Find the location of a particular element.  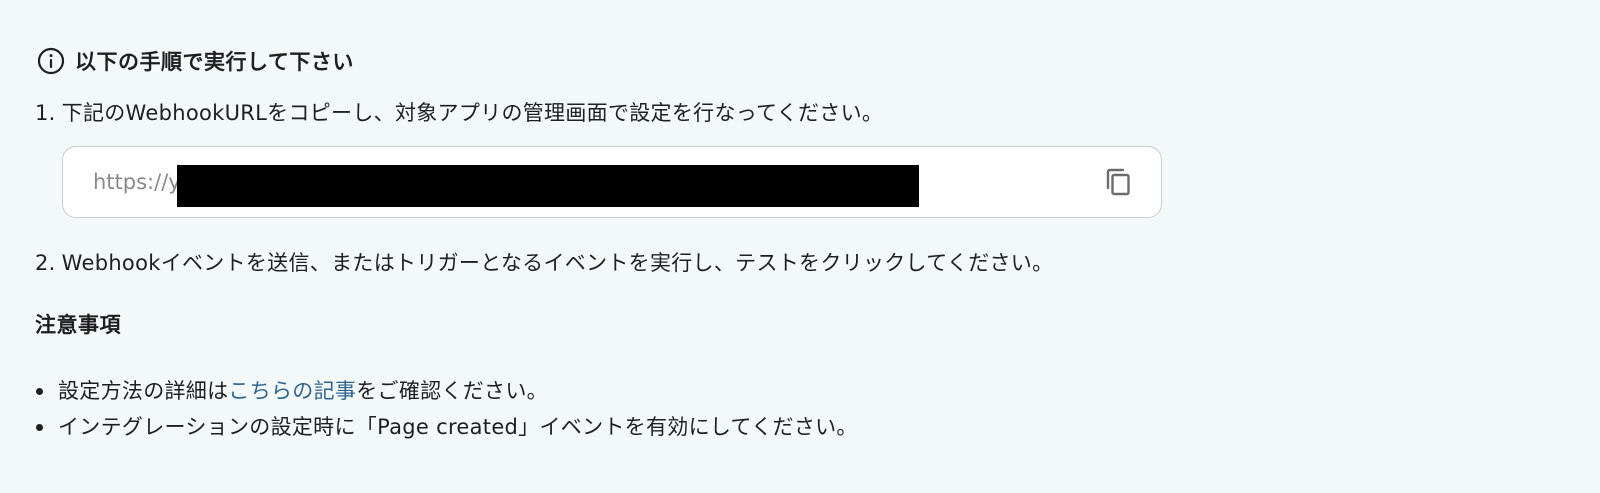

step-1-number: 1. is located at coordinates (45, 113).